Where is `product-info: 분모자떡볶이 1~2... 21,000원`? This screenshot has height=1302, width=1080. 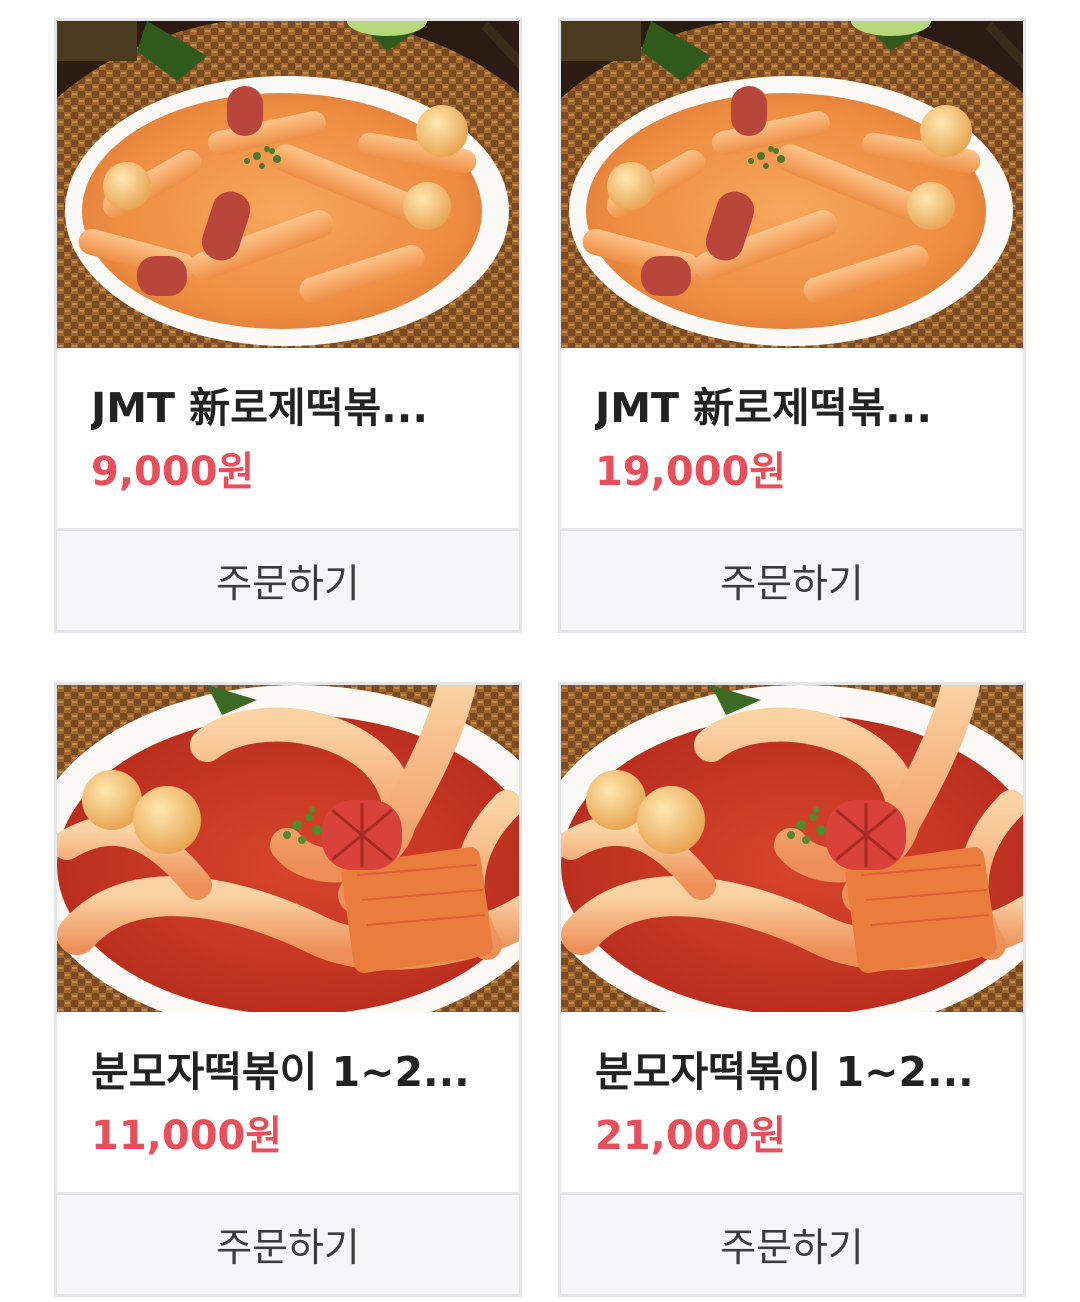 product-info: 분모자떡볶이 1~2... 21,000원 is located at coordinates (792, 1103).